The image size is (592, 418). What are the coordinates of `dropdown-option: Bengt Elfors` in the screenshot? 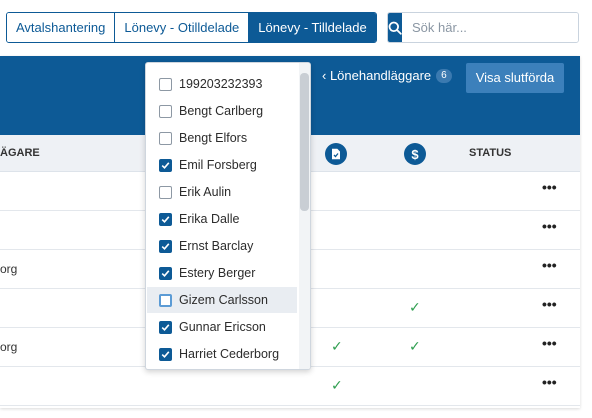 It's located at (222, 138).